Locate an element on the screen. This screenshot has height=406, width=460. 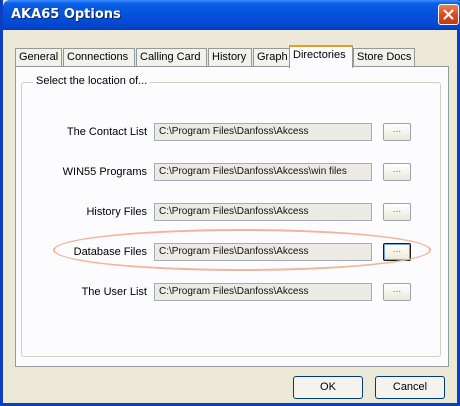
tab-store-docs: Store Docs is located at coordinates (384, 57).